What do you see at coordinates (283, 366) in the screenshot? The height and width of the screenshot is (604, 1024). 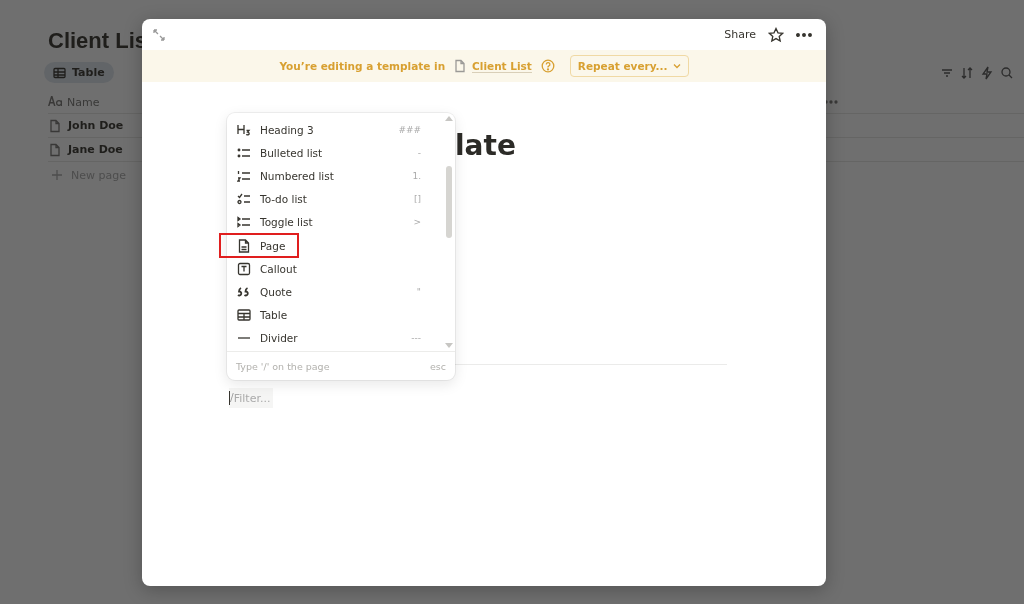 I see `menu-hint: Type '/' on the page` at bounding box center [283, 366].